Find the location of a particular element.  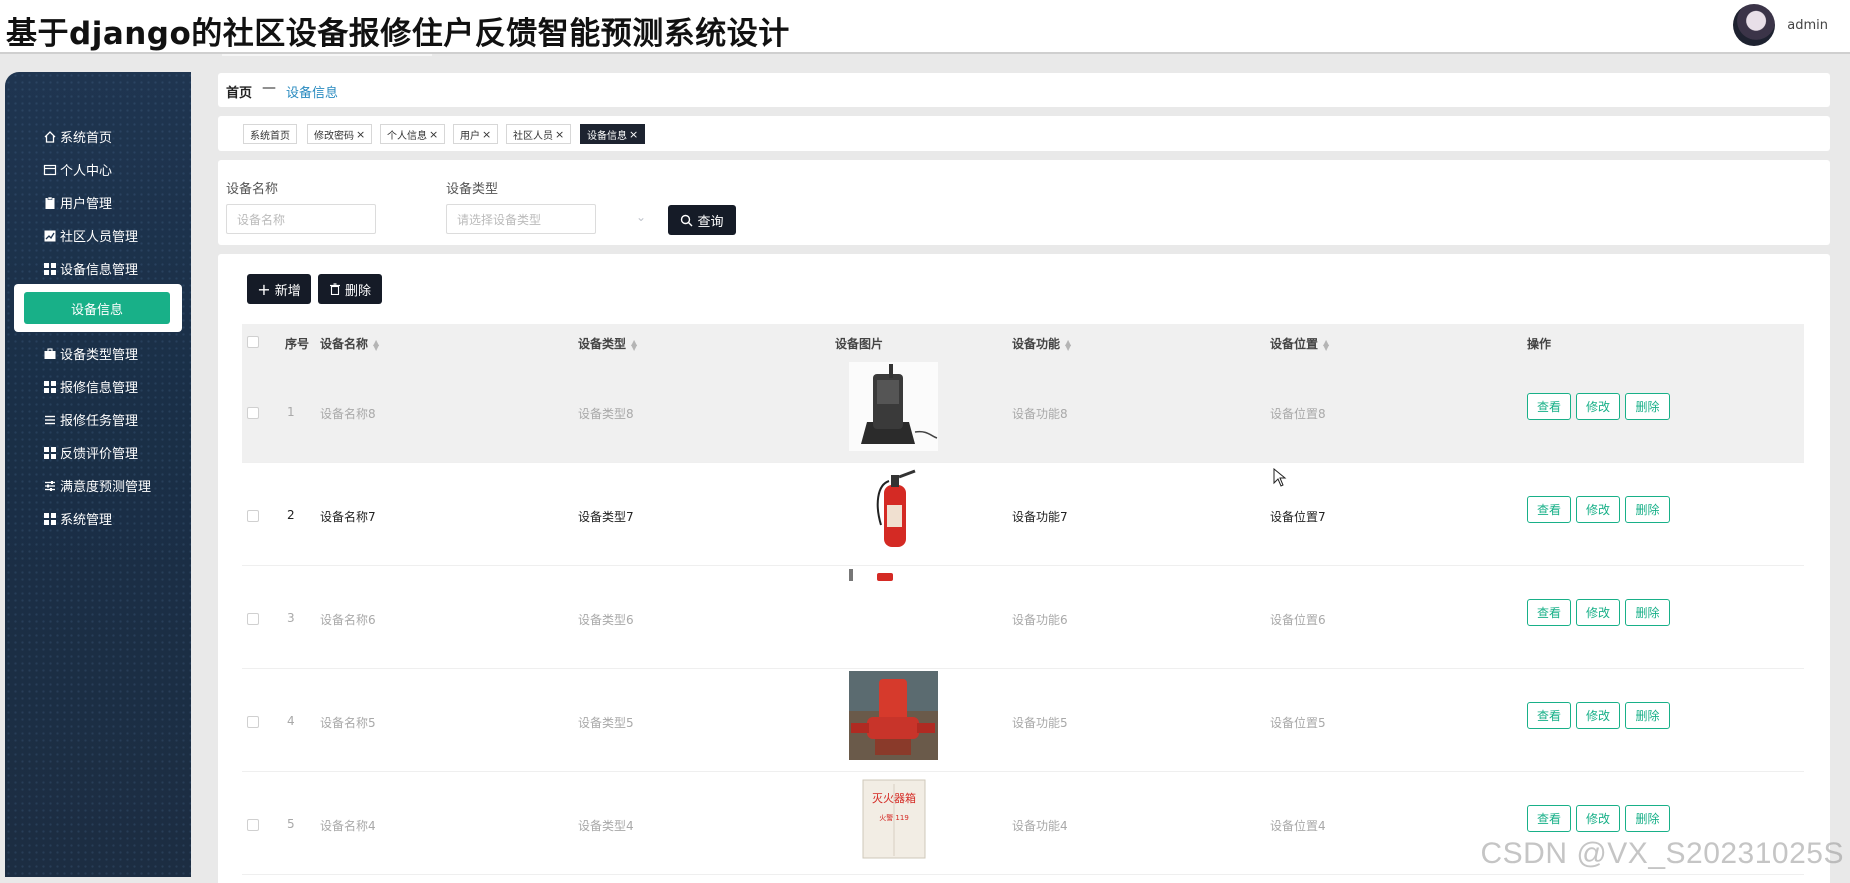

row-location: 设备位置7 is located at coordinates (1298, 517).